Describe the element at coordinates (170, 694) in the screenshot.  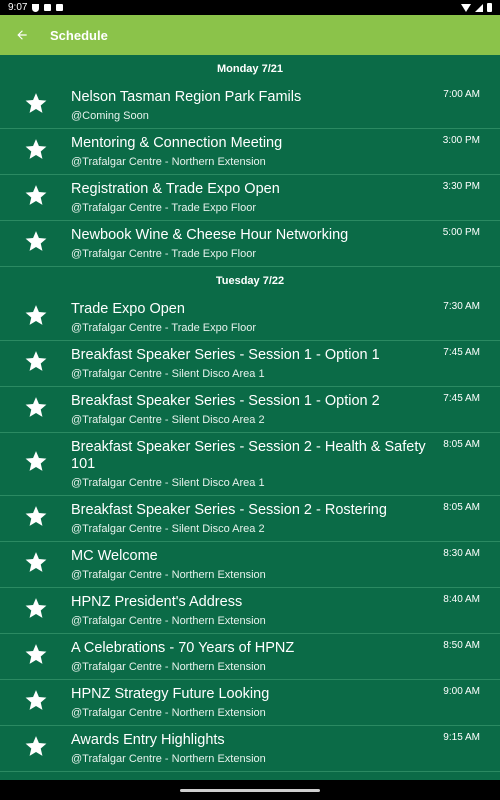
I see `event-title: HPNZ Strategy Future Looking` at that location.